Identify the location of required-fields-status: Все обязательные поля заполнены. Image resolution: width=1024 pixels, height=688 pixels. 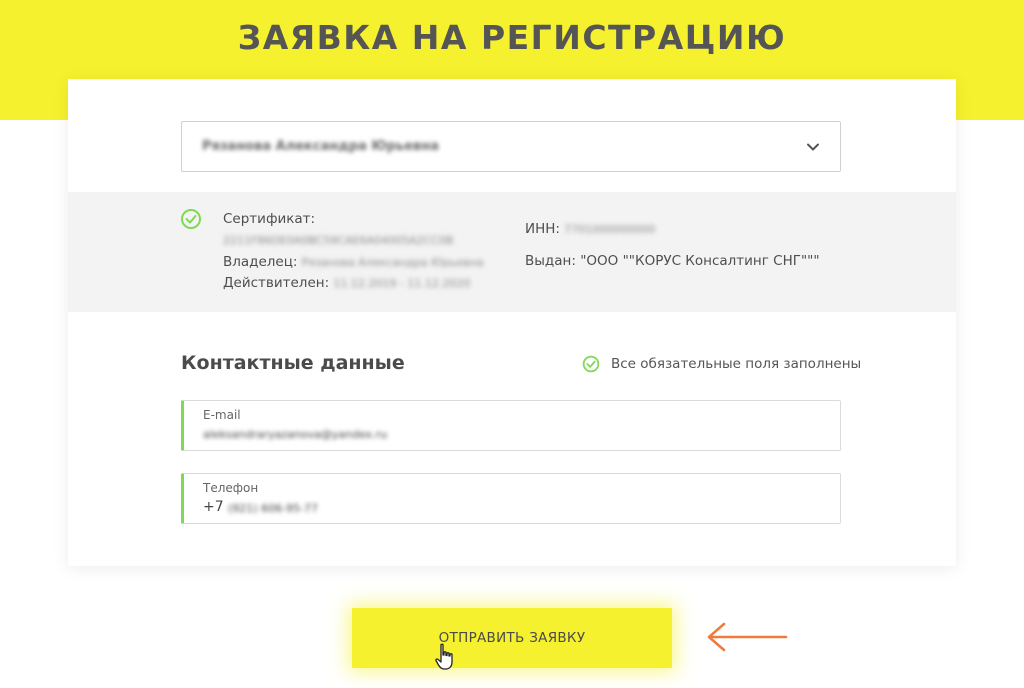
(721, 364).